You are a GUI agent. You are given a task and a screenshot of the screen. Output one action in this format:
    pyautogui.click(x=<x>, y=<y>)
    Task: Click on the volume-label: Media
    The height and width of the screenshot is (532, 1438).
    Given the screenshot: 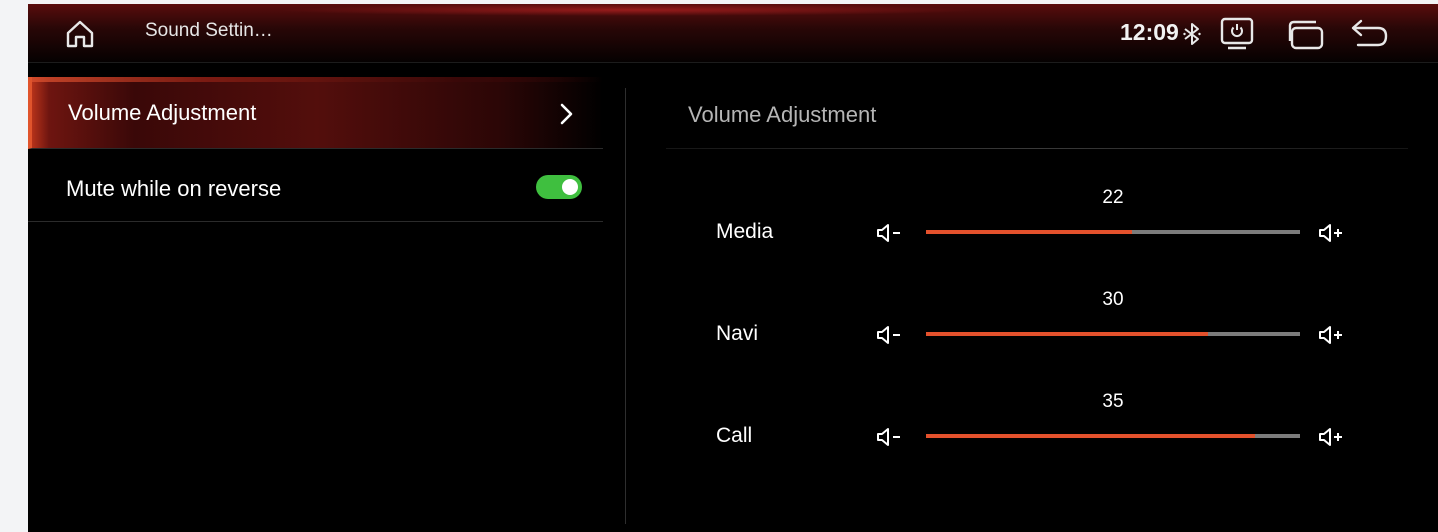 What is the action you would take?
    pyautogui.click(x=745, y=231)
    